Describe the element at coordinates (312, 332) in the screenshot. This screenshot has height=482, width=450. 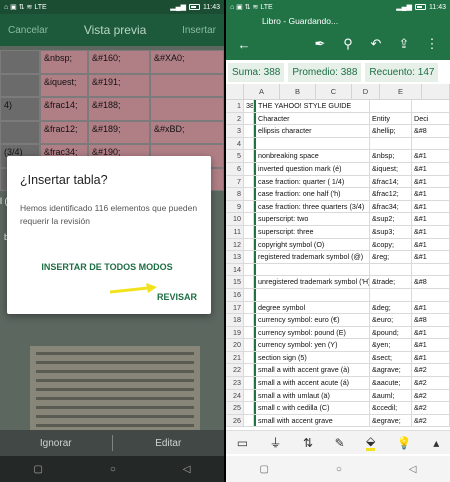
I see `cell: currency symbol: pound (E)` at that location.